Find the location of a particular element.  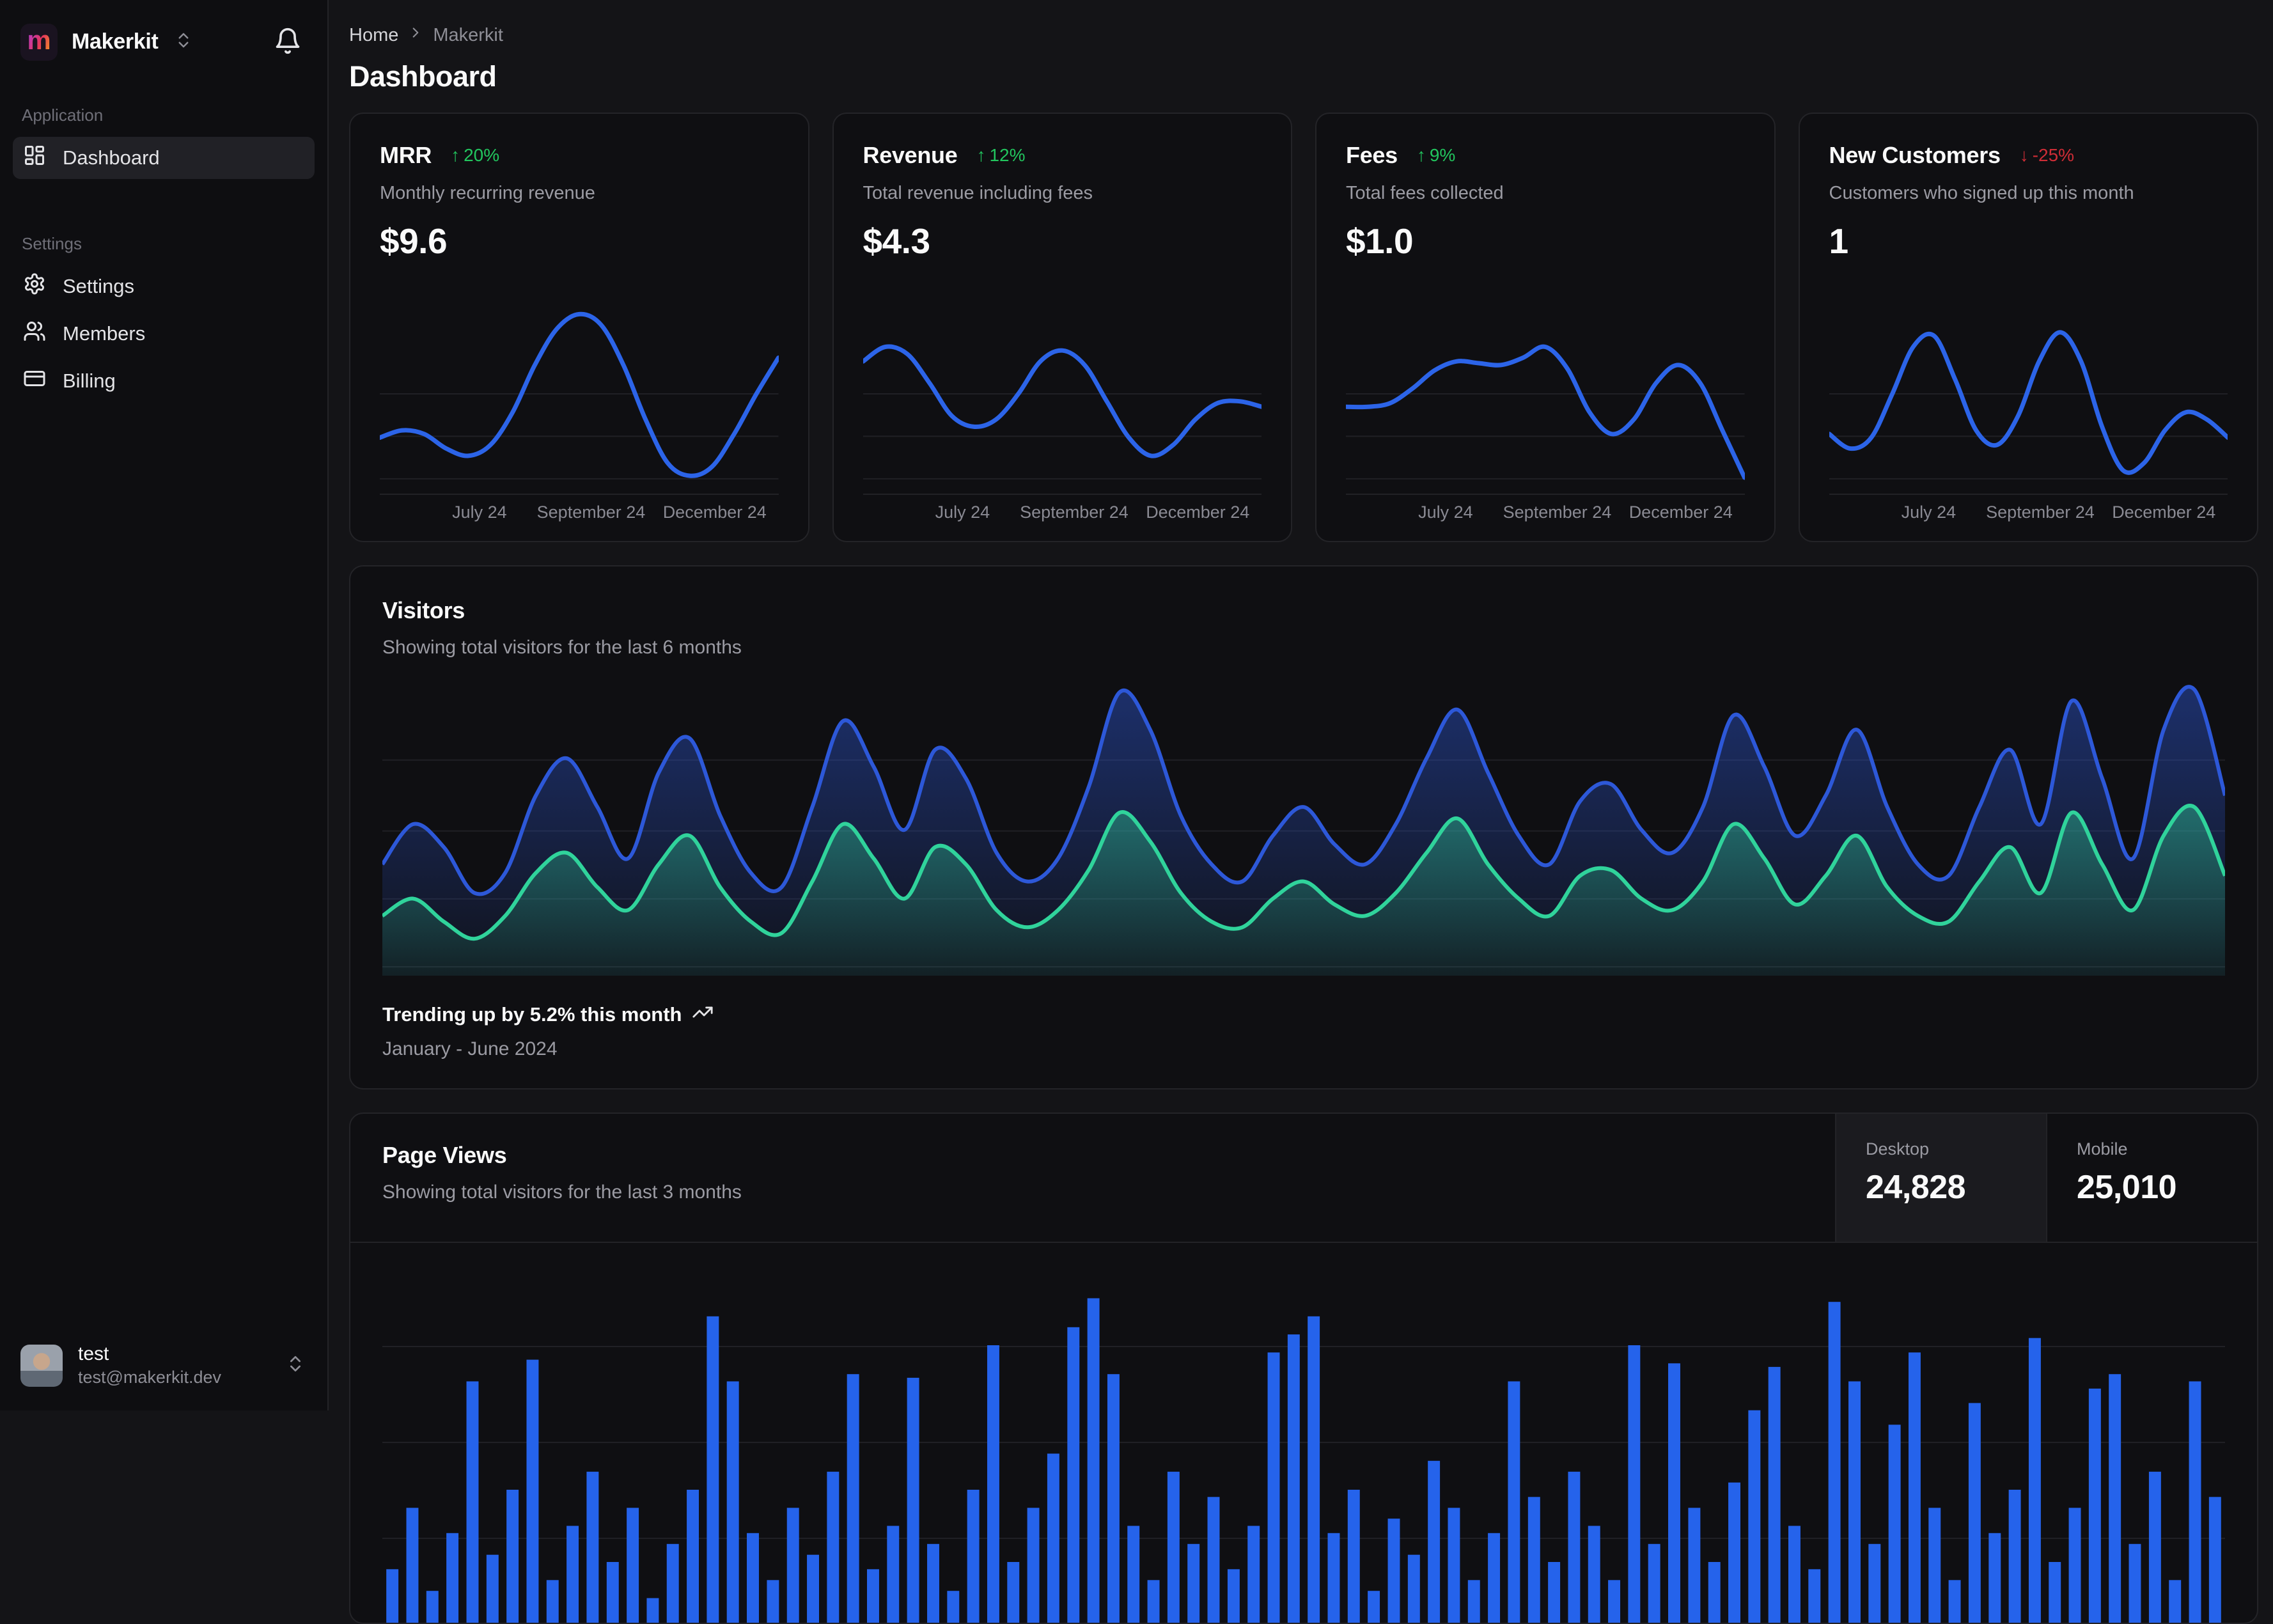

sidebar-item-dashboard: Dashboard is located at coordinates (164, 158).